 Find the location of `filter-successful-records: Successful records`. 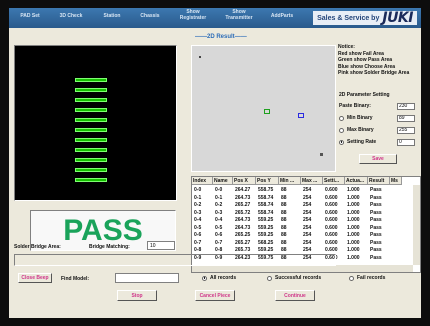

filter-successful-records: Successful records is located at coordinates (294, 278).